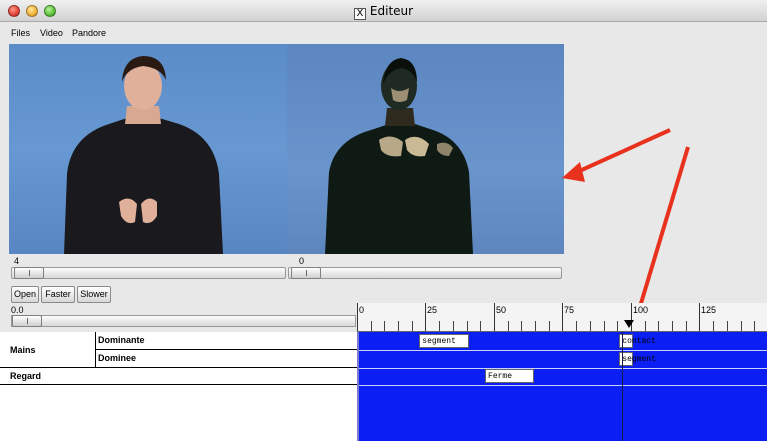  Describe the element at coordinates (148, 273) in the screenshot. I see `player-left-slider` at that location.